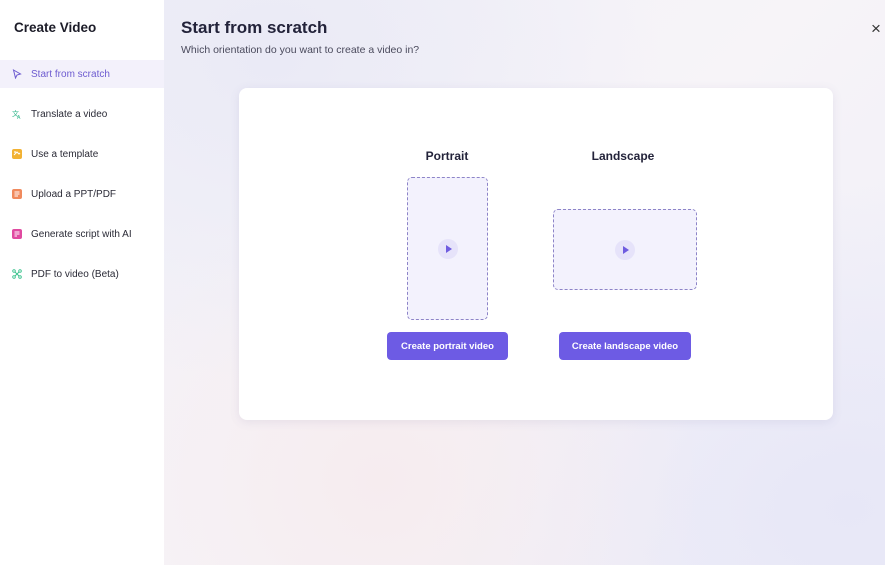  What do you see at coordinates (625, 346) in the screenshot?
I see `create-landscape-video-button: Create landscape video` at bounding box center [625, 346].